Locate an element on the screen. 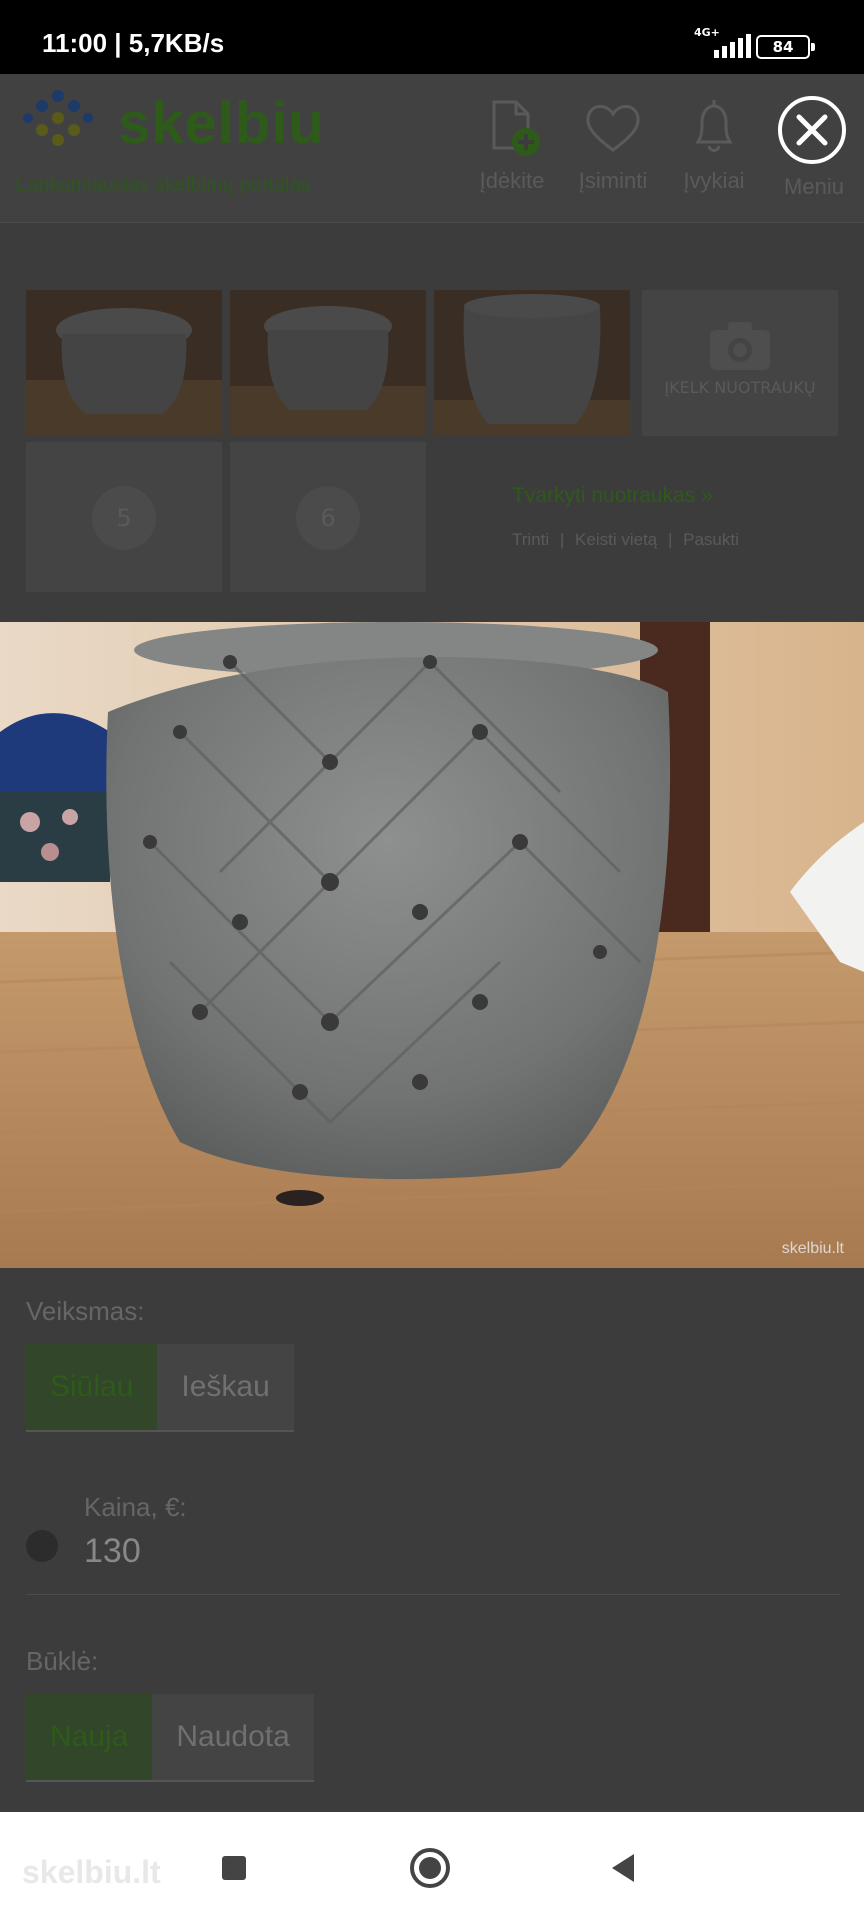 Image resolution: width=864 pixels, height=1920 pixels. bell-icon is located at coordinates (714, 126).